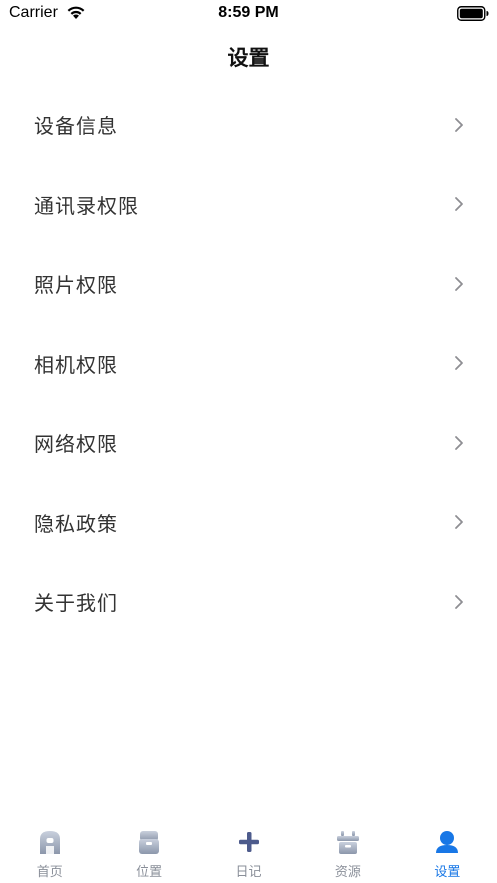 This screenshot has width=497, height=883. Describe the element at coordinates (76, 444) in the screenshot. I see `settings-item-label: 网络权限` at that location.